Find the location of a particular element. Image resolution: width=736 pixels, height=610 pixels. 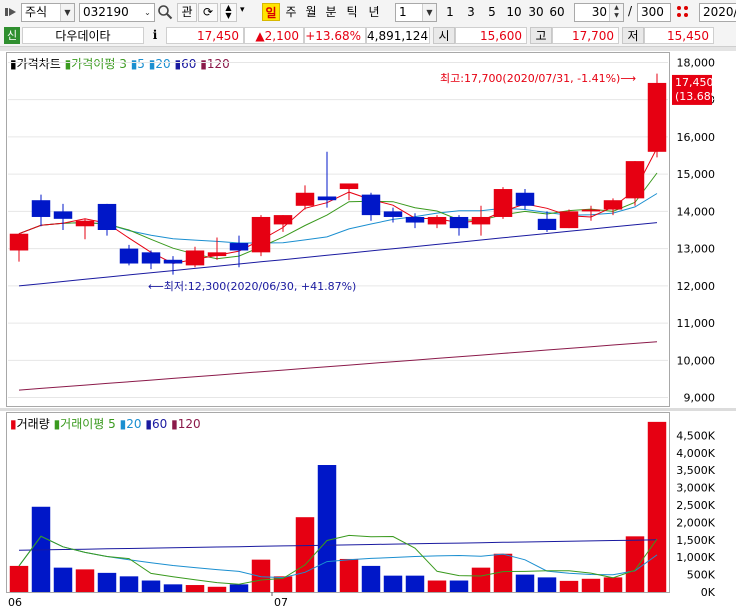

info-button: i is located at coordinates (155, 35).